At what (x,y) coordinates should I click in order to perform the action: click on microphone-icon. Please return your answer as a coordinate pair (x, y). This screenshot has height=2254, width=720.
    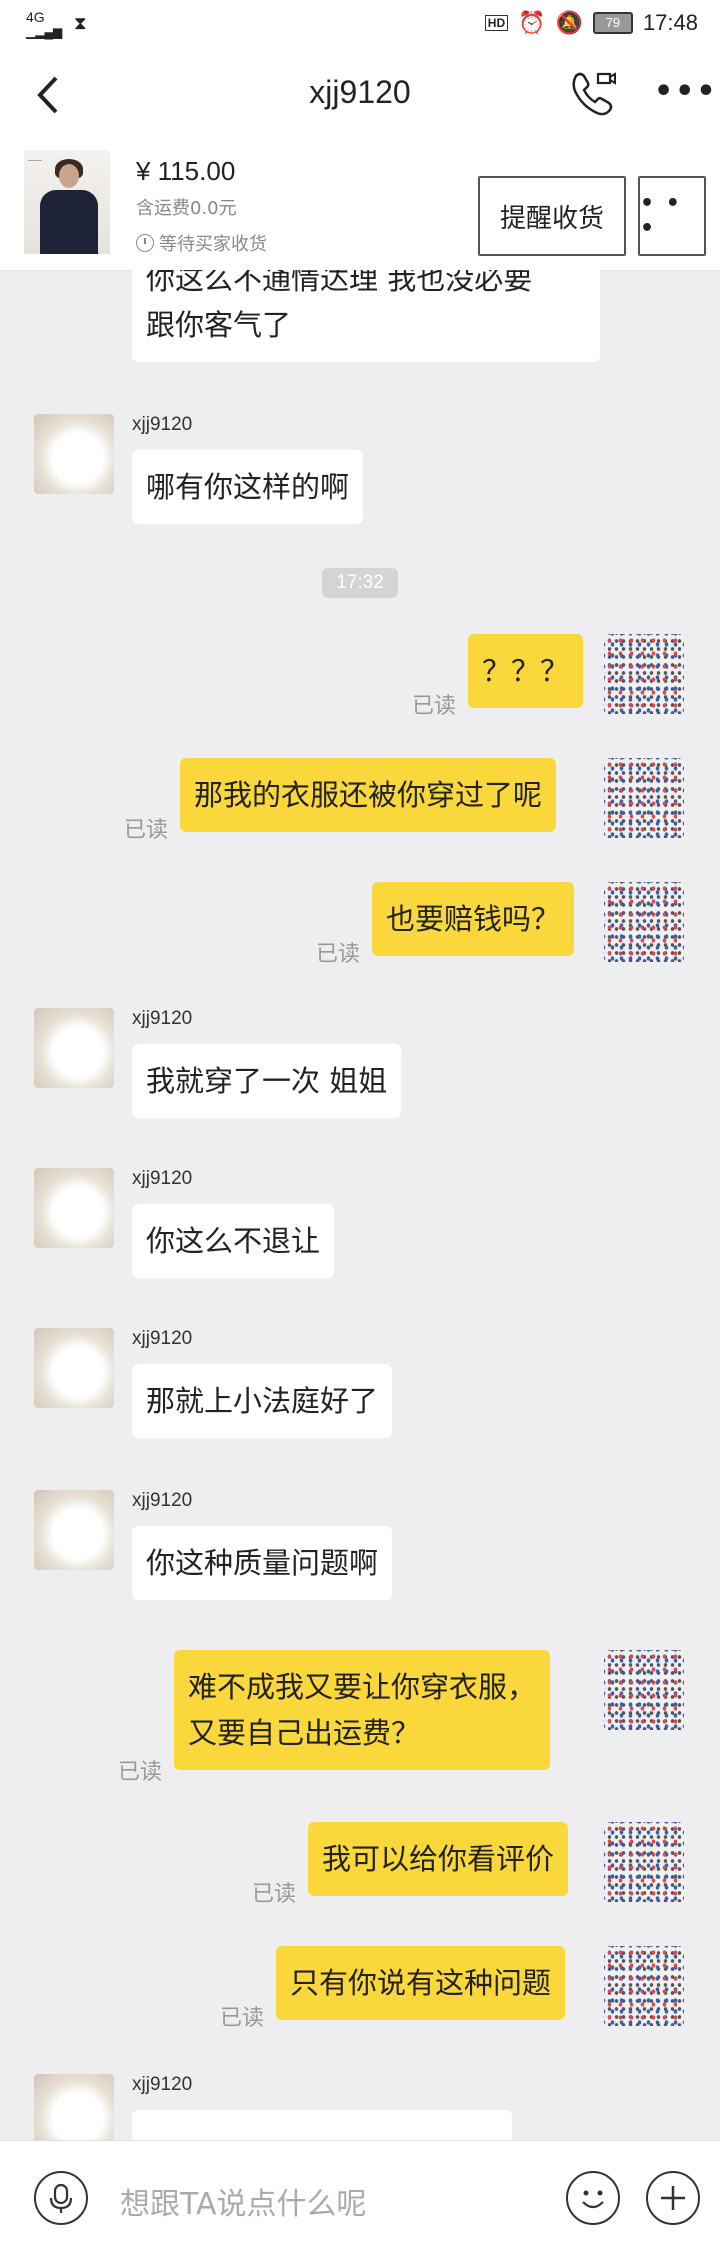
    Looking at the image, I should click on (61, 2198).